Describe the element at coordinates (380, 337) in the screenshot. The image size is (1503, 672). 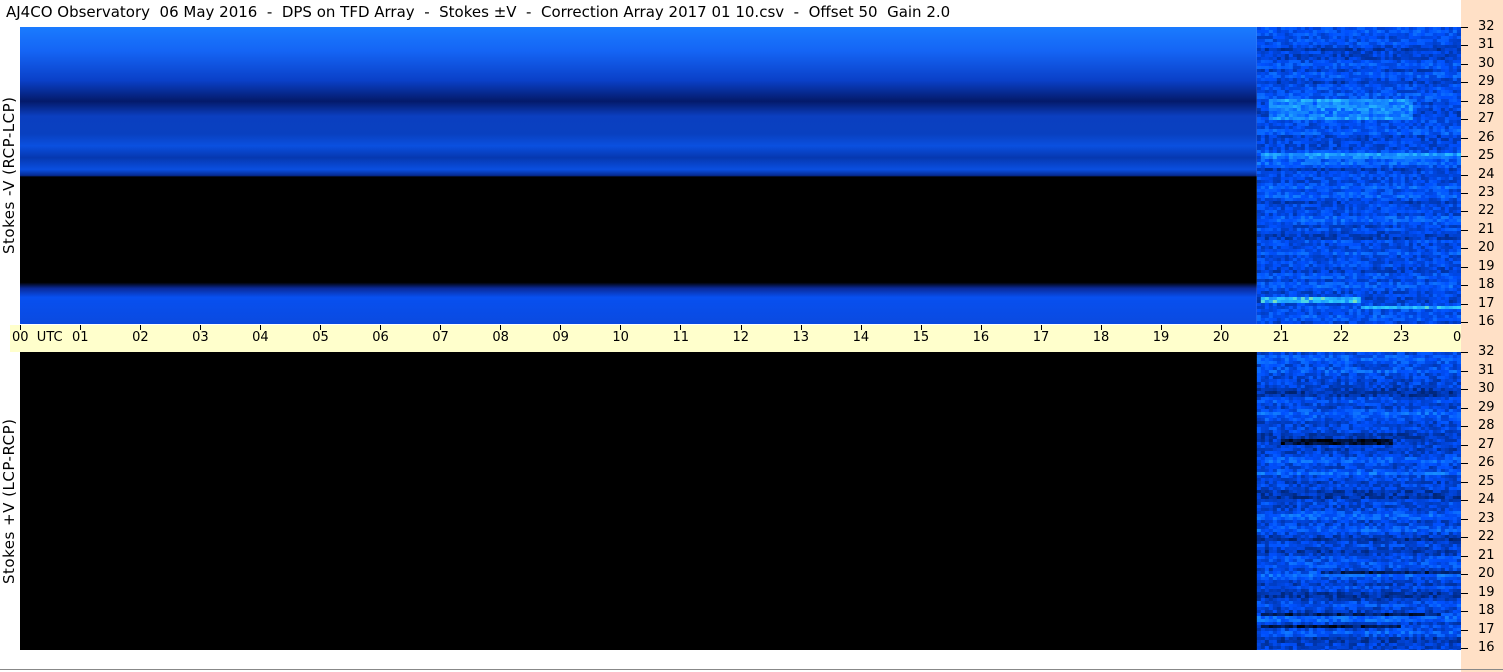
I see `x-tick-label: 06` at that location.